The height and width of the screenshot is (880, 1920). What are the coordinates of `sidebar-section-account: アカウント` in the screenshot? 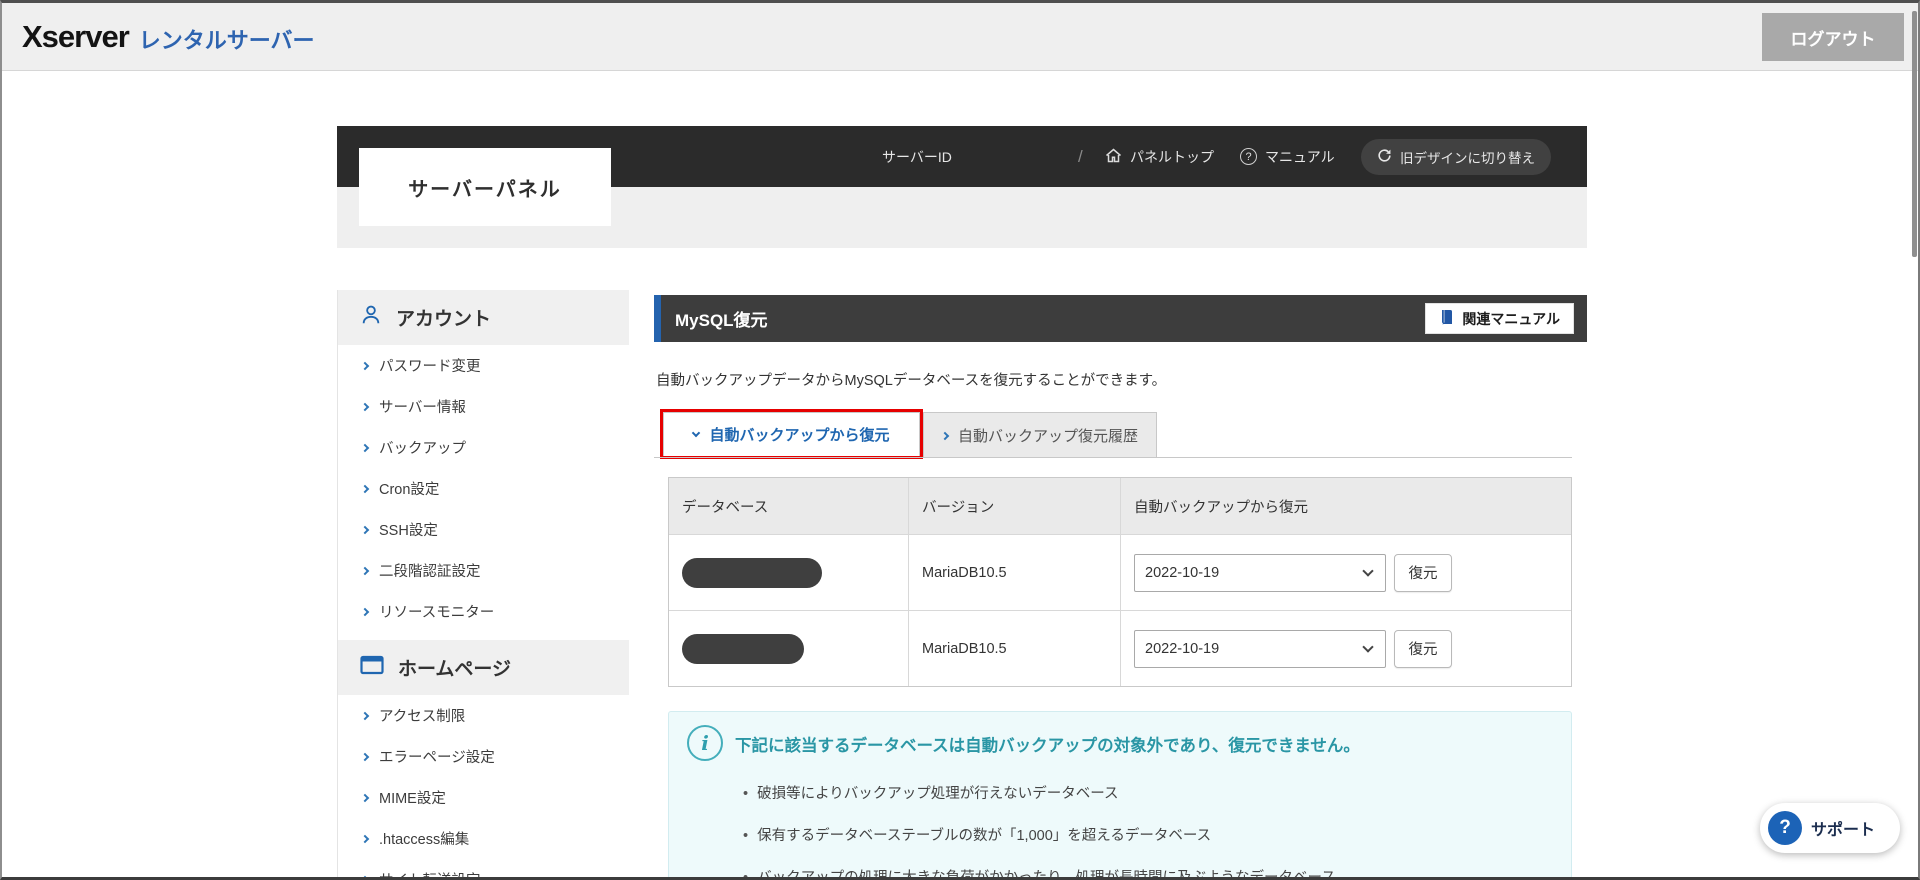 It's located at (483, 317).